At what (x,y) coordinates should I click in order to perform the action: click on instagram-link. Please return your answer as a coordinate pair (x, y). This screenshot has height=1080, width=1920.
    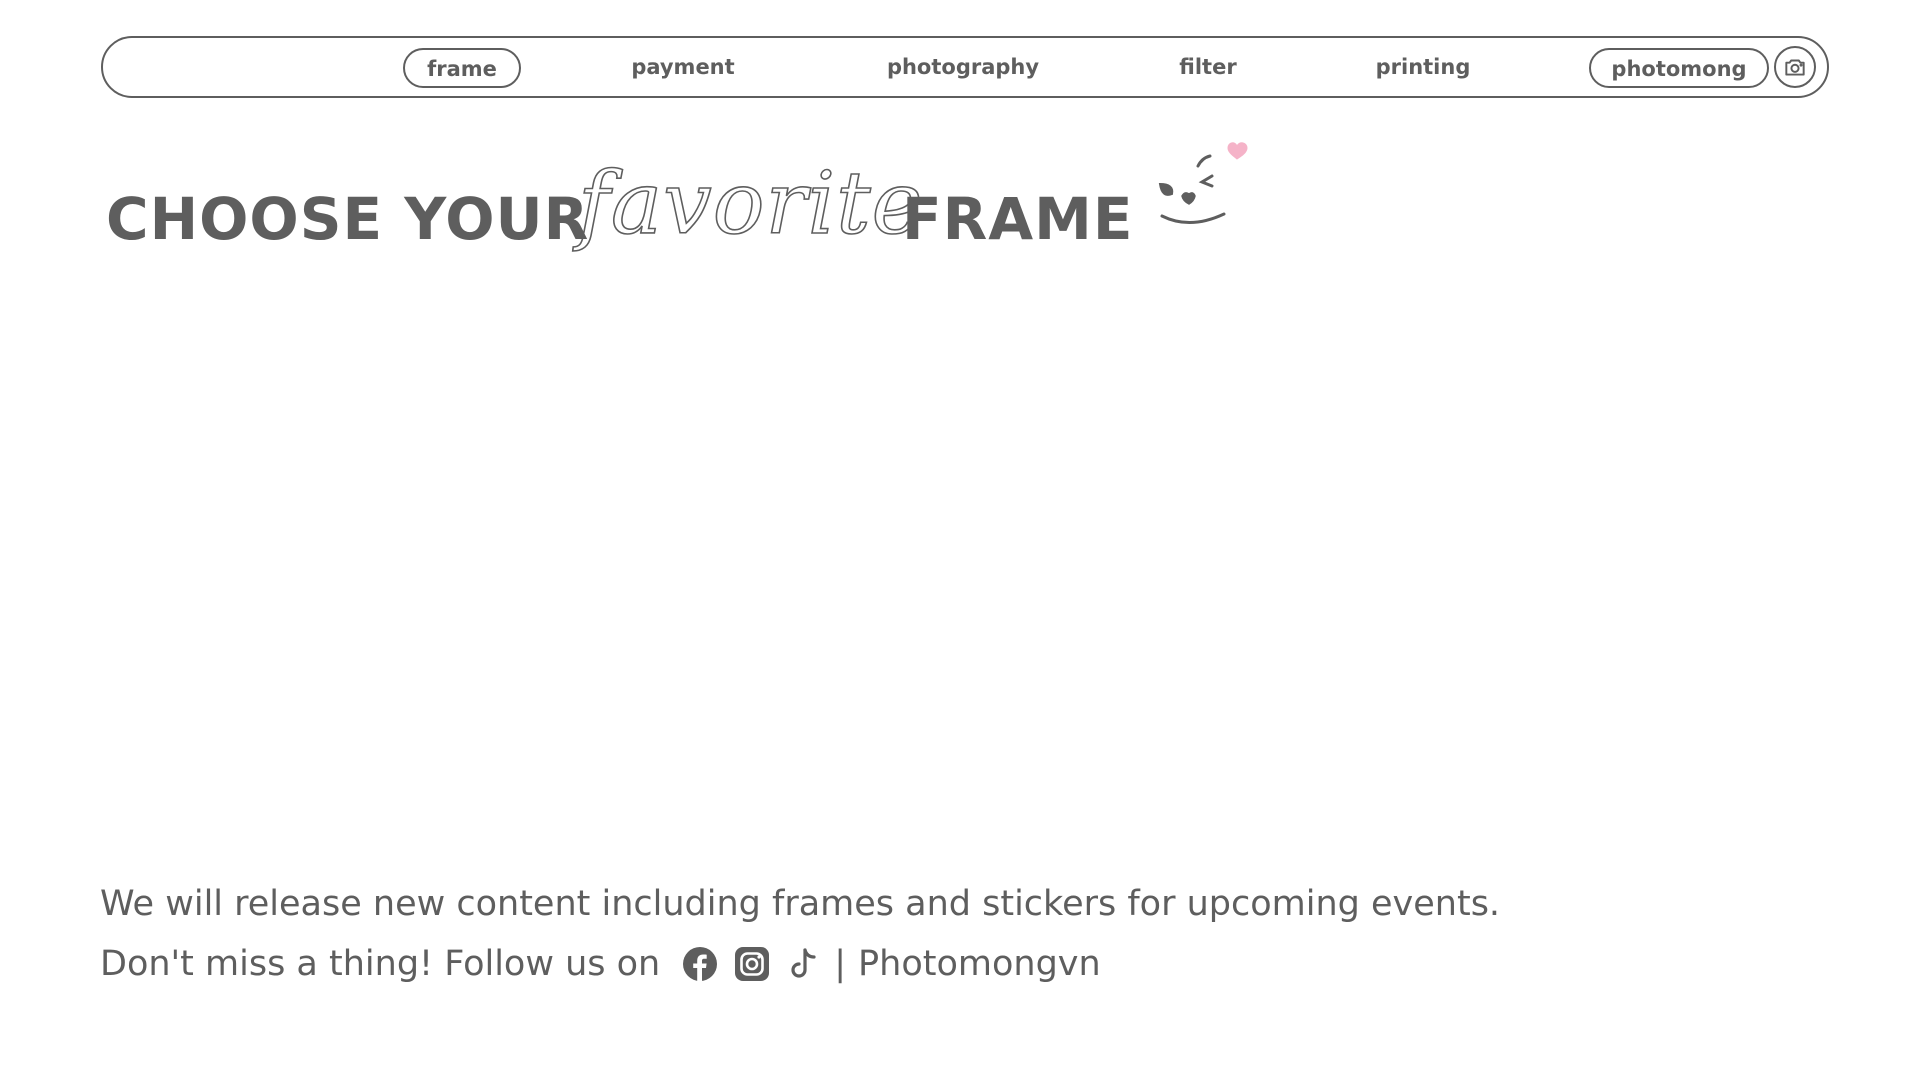
    Looking at the image, I should click on (752, 964).